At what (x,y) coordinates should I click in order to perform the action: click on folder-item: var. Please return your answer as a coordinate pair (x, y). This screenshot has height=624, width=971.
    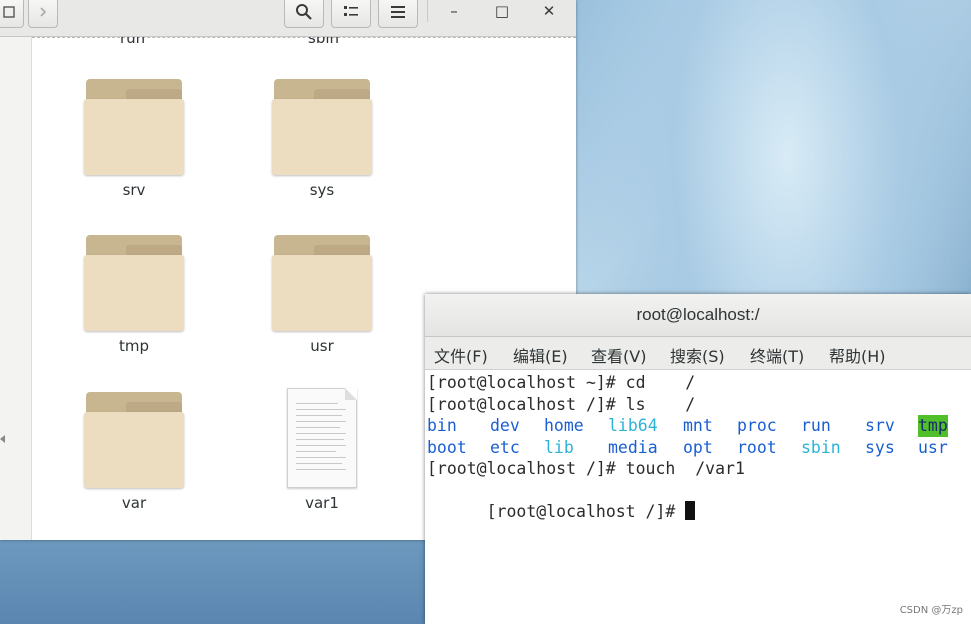
    Looking at the image, I should click on (134, 451).